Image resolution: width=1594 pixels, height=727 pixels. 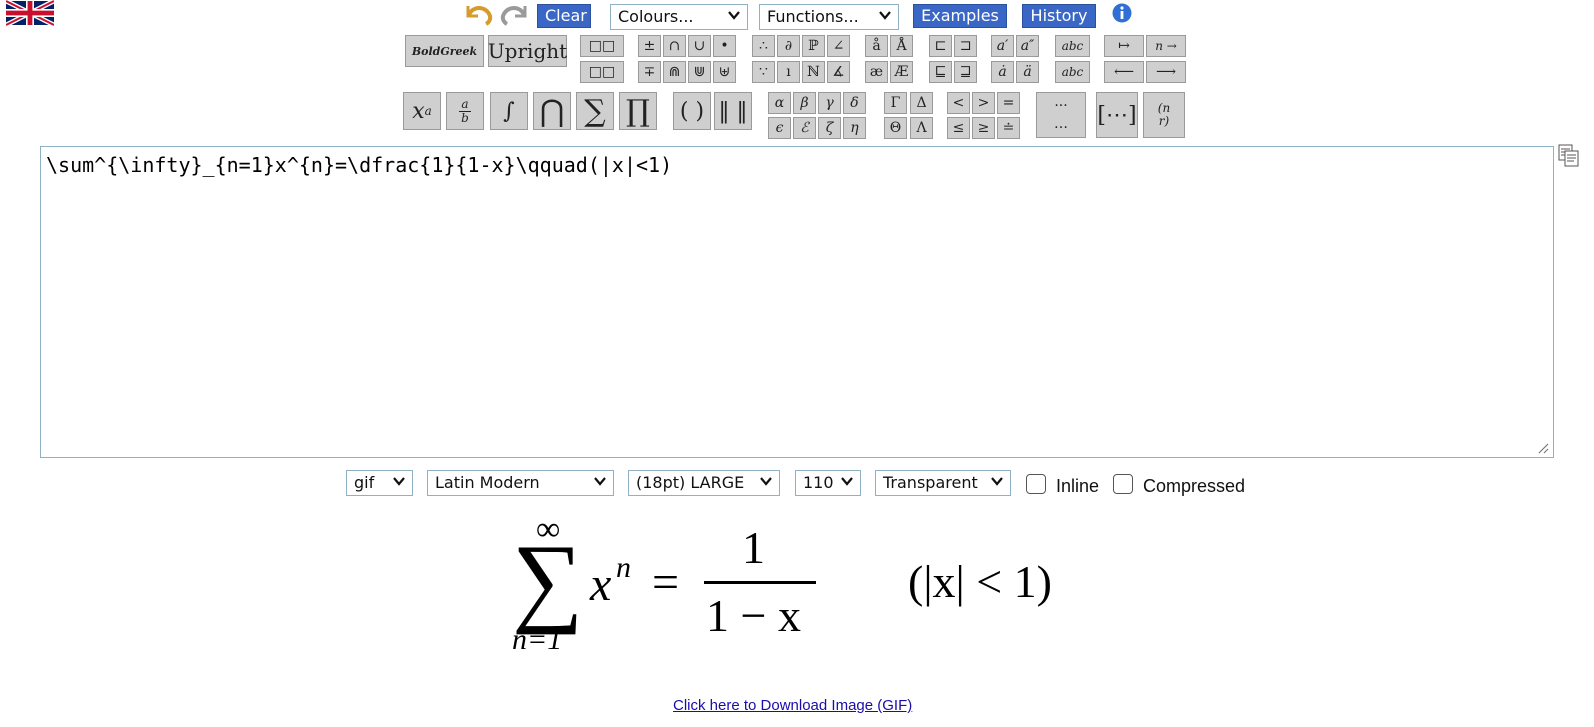 What do you see at coordinates (724, 72) in the screenshot?
I see `uplus-button: ⊎` at bounding box center [724, 72].